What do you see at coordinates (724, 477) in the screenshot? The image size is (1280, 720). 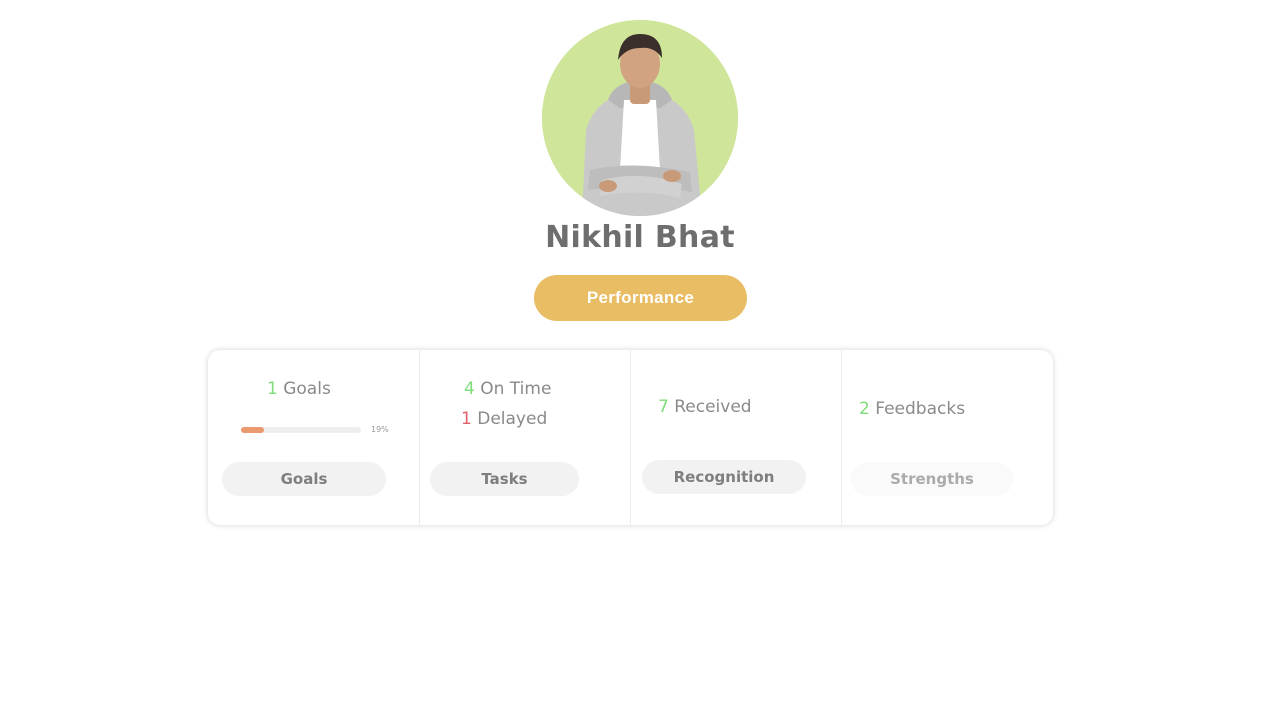 I see `recognition-button: Recognition` at bounding box center [724, 477].